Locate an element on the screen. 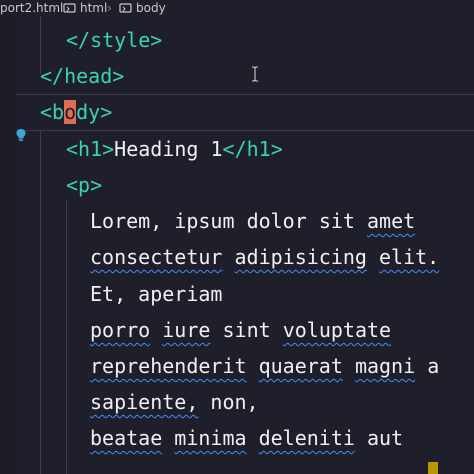 The image size is (474, 474). code-word: Lorem, is located at coordinates (126, 221).